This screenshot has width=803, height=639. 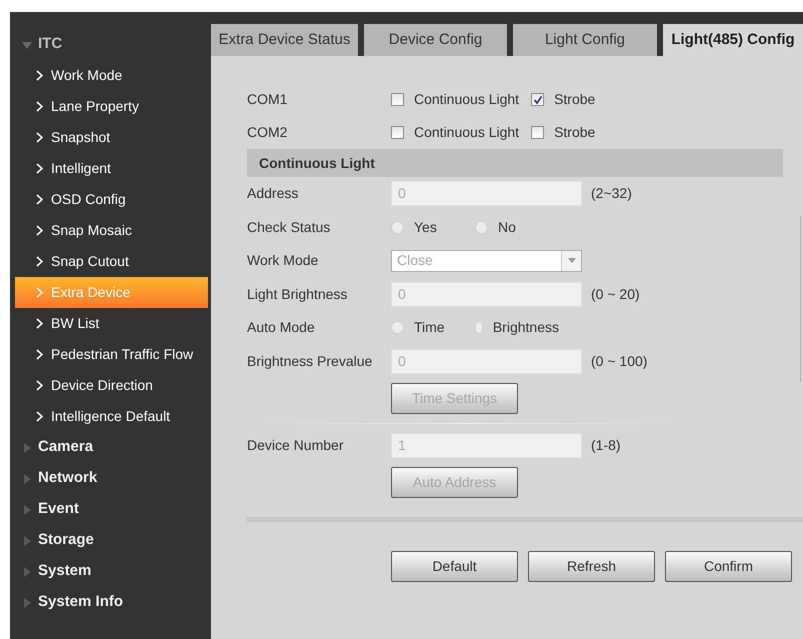 I want to click on tab: Extra Device Status, so click(x=284, y=40).